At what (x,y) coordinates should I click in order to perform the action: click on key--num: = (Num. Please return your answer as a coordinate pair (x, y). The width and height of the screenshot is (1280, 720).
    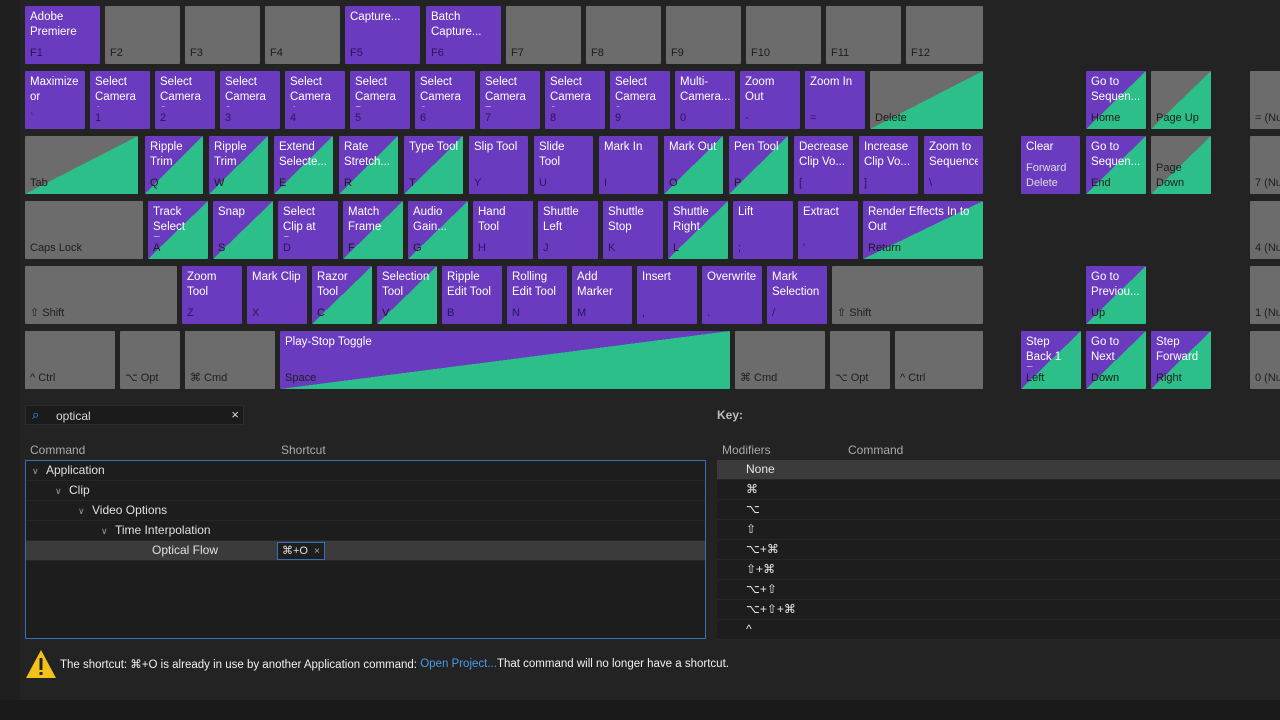
    Looking at the image, I should click on (1265, 100).